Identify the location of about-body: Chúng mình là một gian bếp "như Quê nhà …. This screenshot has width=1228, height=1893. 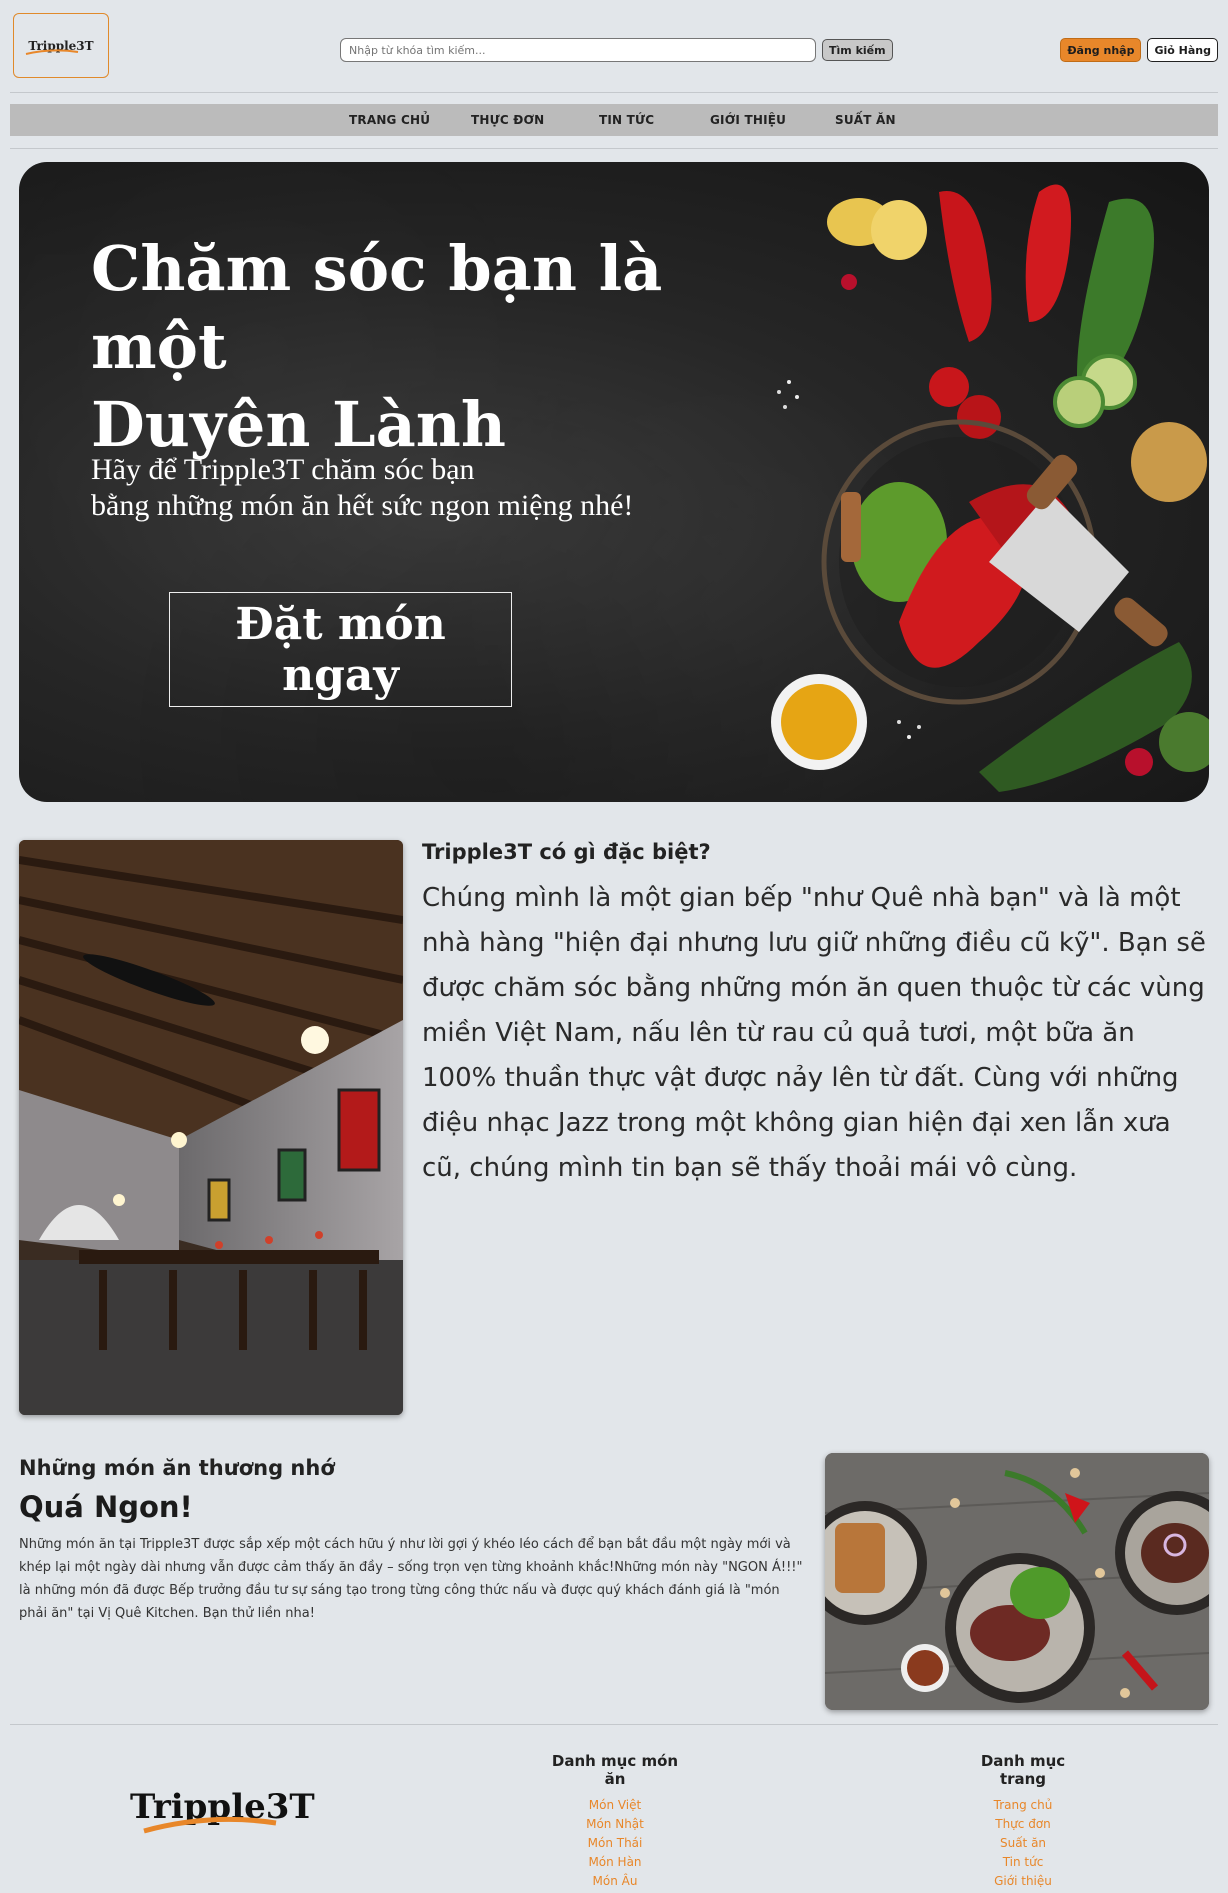
(814, 1033).